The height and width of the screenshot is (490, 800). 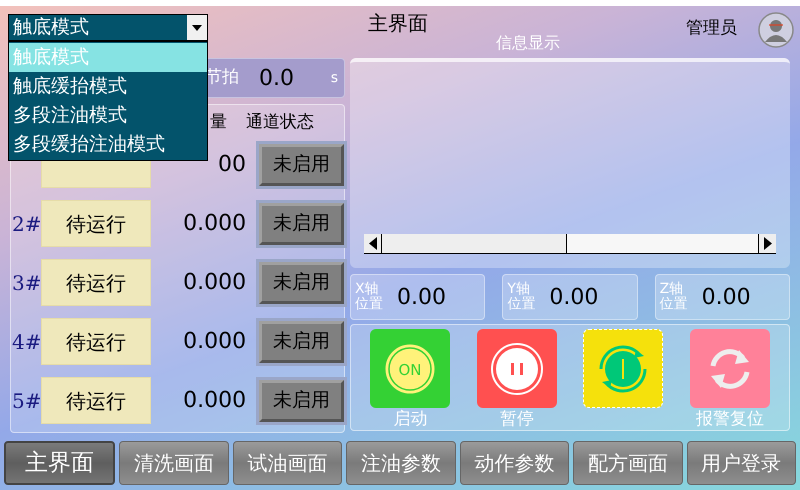 What do you see at coordinates (776, 30) in the screenshot?
I see `user-avatar-icon` at bounding box center [776, 30].